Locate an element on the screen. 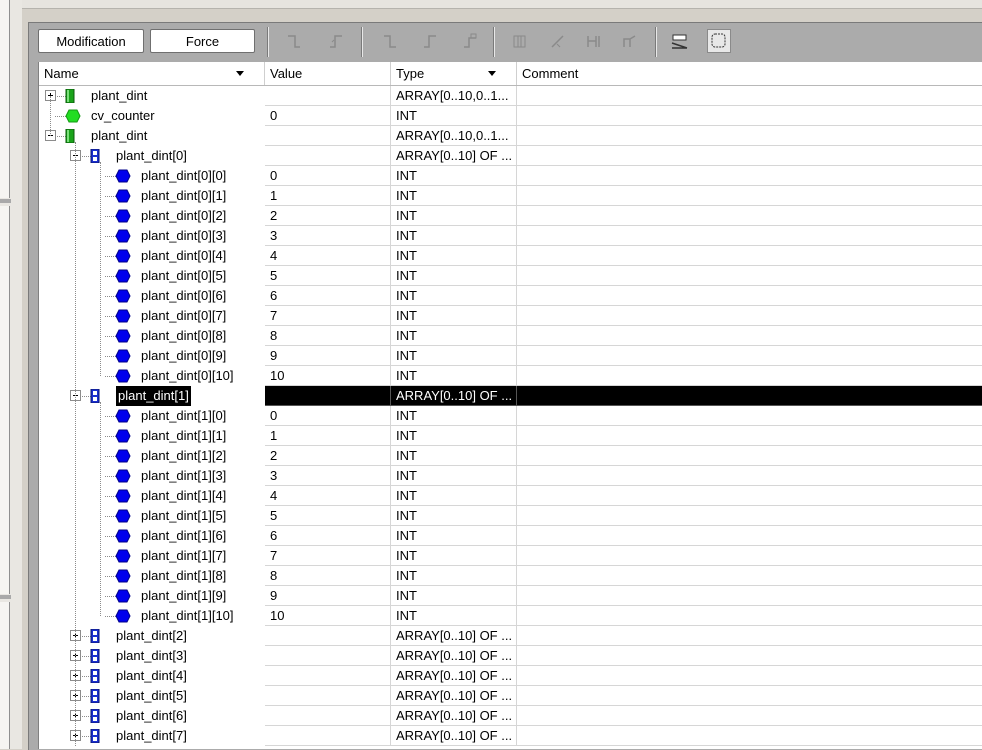  table-row: plant_dint[1][3] 3 INT is located at coordinates (510, 476).